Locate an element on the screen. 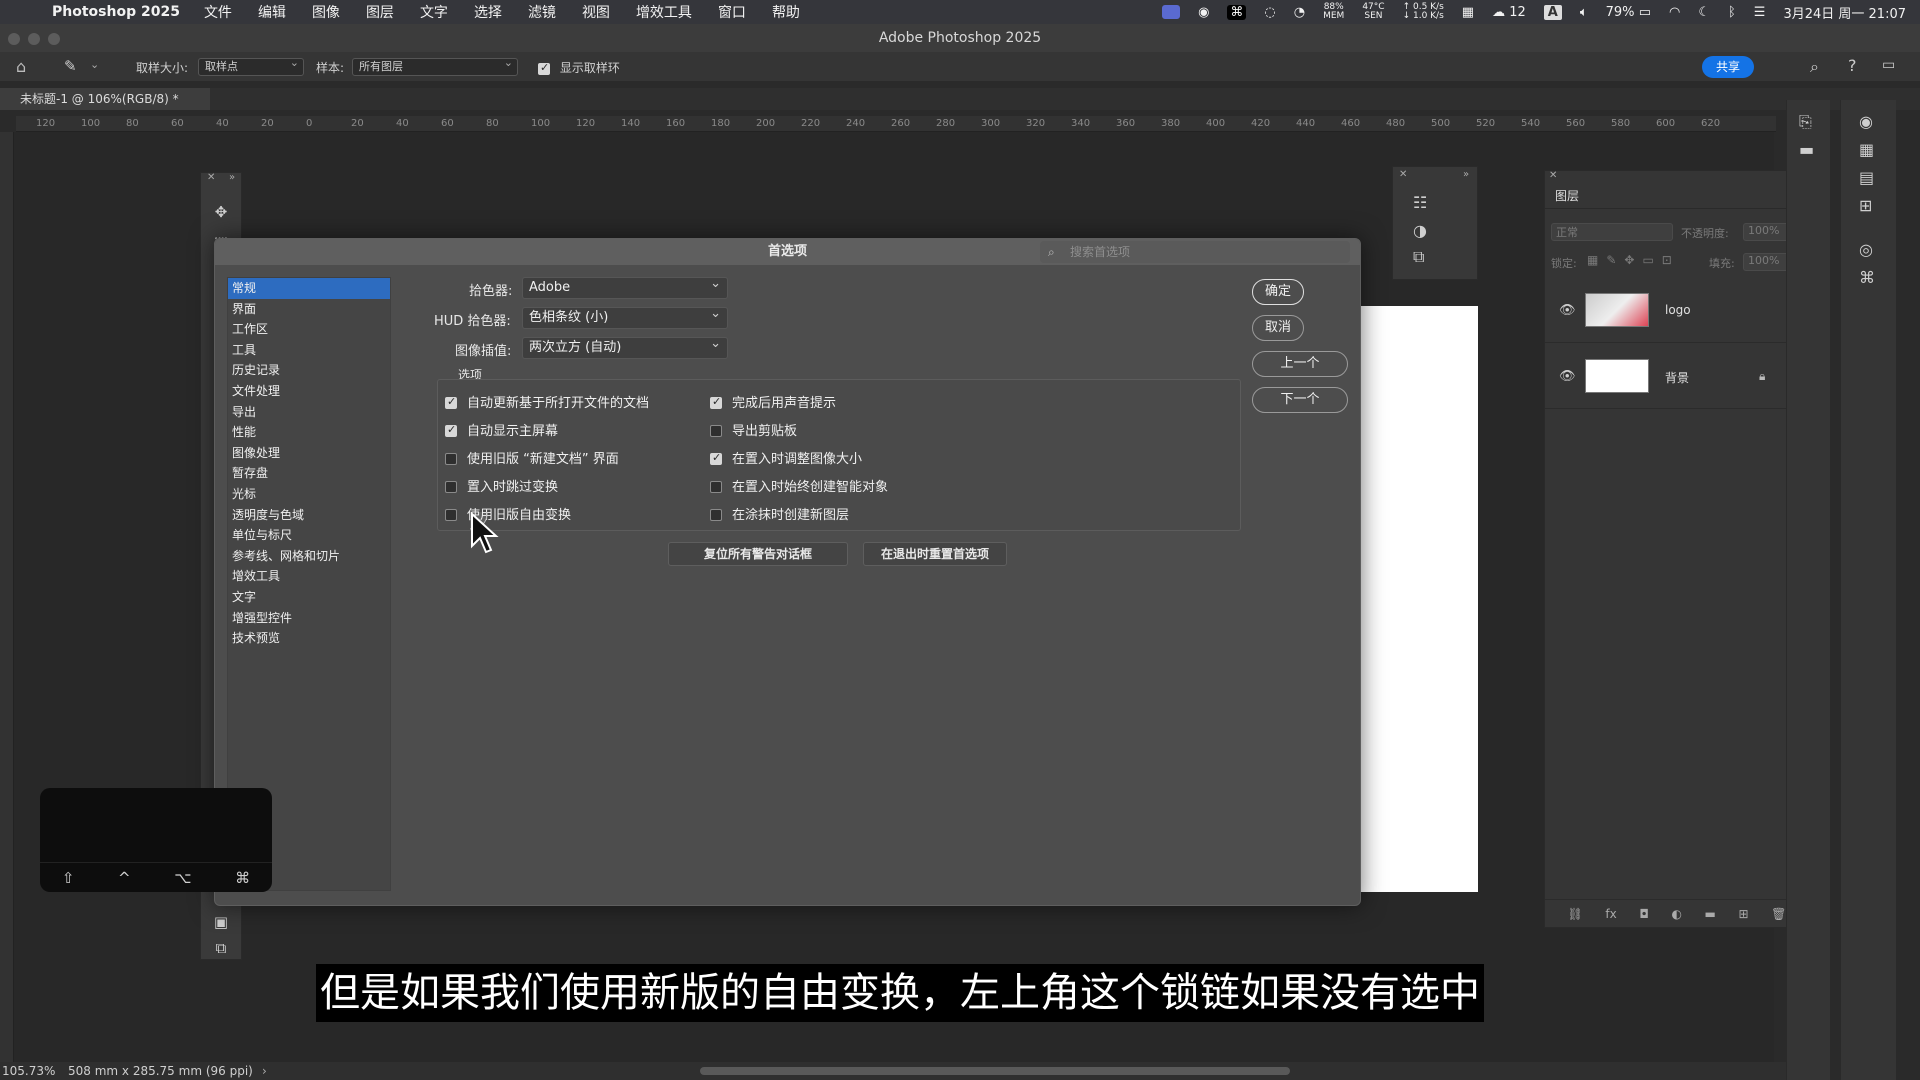  lock-options-icons: ▦✎✥▭⊡ is located at coordinates (1633, 260).